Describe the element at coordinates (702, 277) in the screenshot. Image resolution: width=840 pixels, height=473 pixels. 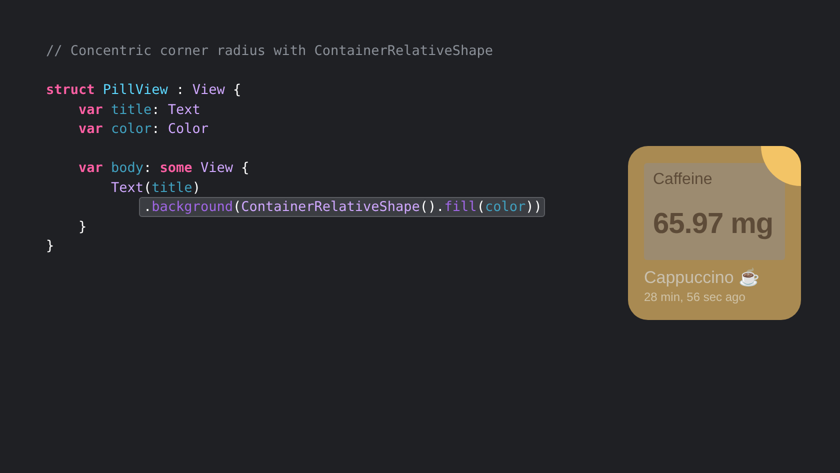
I see `drink-name: Cappuccino ☕` at that location.